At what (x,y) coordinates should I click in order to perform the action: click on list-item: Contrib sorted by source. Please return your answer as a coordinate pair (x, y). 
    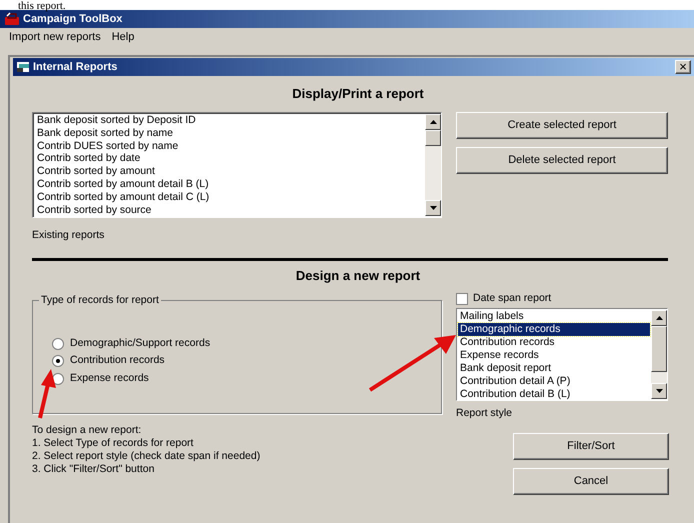
    Looking at the image, I should click on (231, 210).